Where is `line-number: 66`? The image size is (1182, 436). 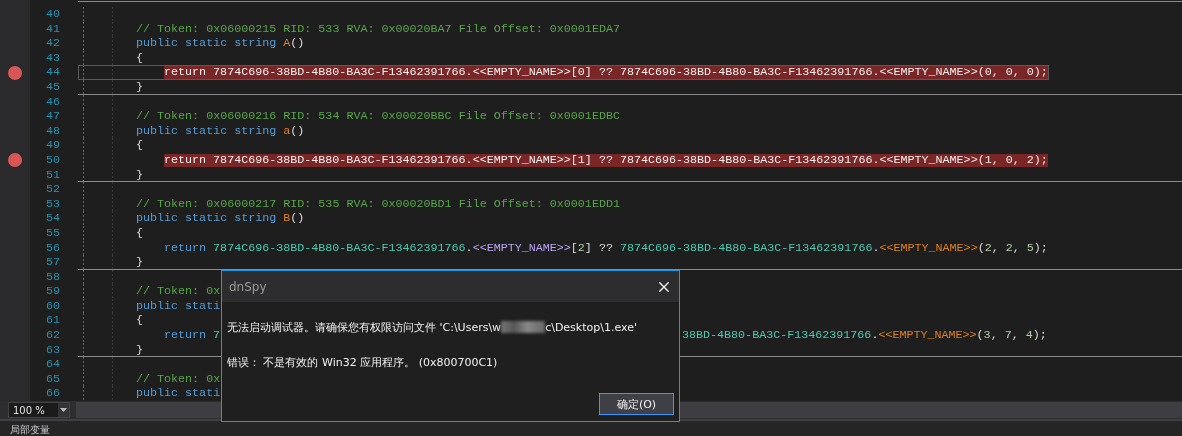 line-number: 66 is located at coordinates (52, 394).